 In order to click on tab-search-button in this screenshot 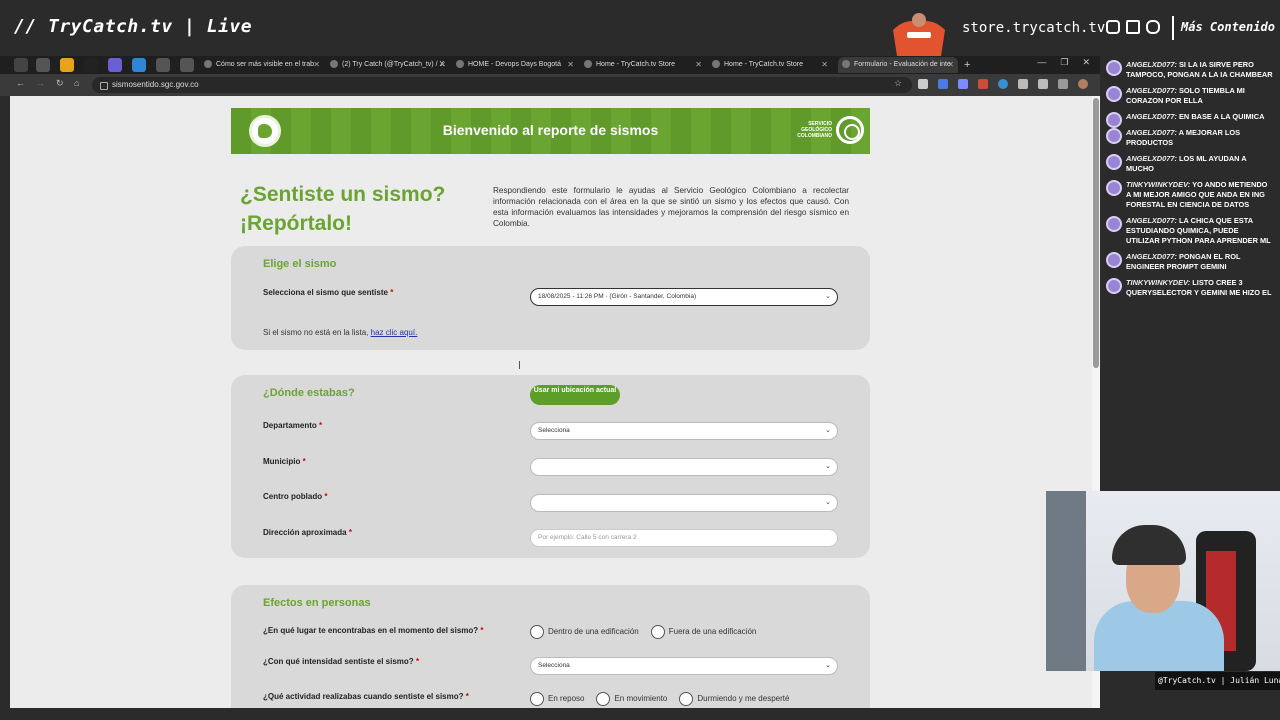, I will do `click(21, 65)`.